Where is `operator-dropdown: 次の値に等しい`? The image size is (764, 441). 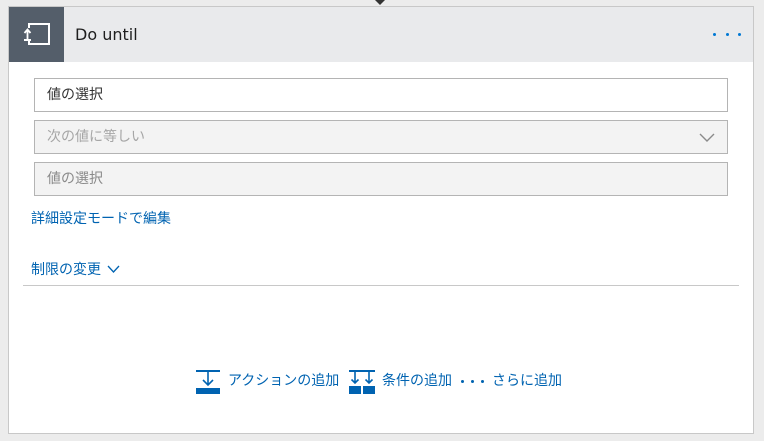 operator-dropdown: 次の値に等しい is located at coordinates (381, 137).